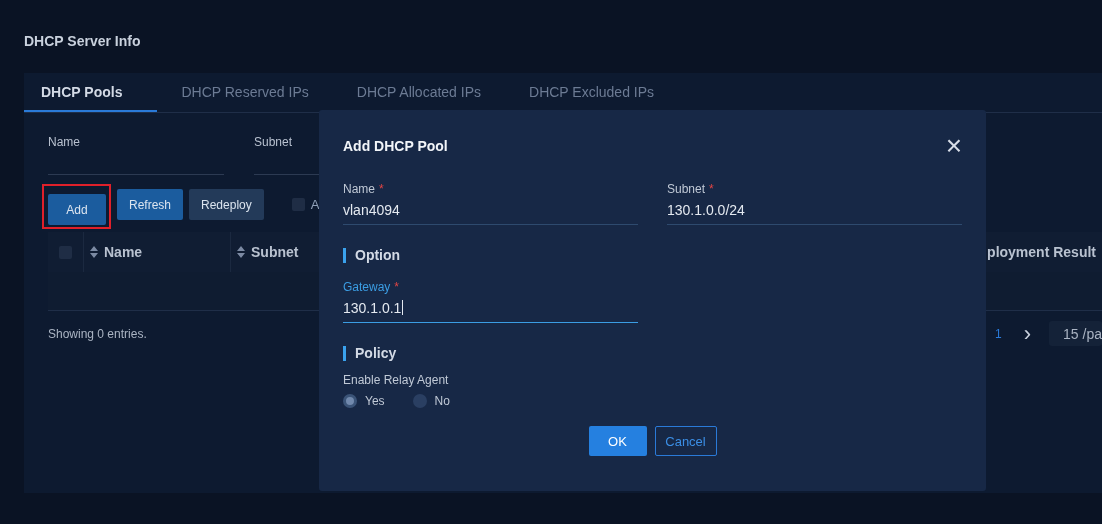 This screenshot has width=1102, height=524. Describe the element at coordinates (82, 41) in the screenshot. I see `page-title: DHCP Server Info` at that location.